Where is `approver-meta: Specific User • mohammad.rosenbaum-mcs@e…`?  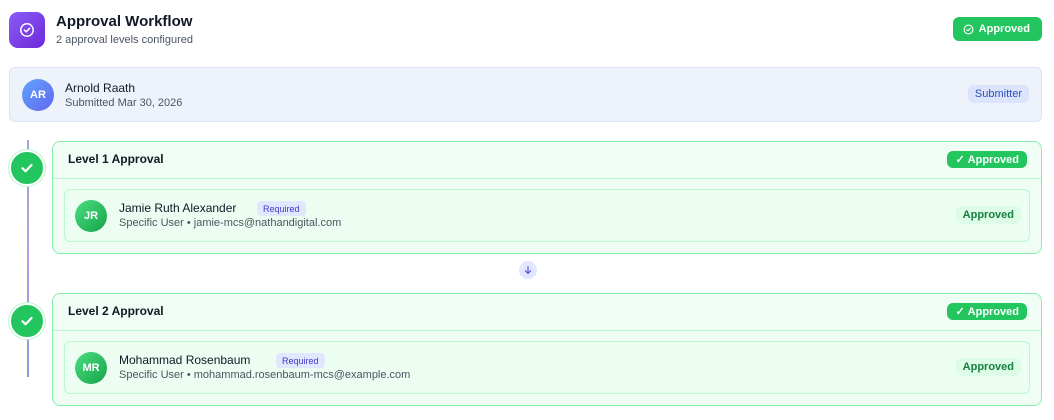 approver-meta: Specific User • mohammad.rosenbaum-mcs@e… is located at coordinates (265, 375).